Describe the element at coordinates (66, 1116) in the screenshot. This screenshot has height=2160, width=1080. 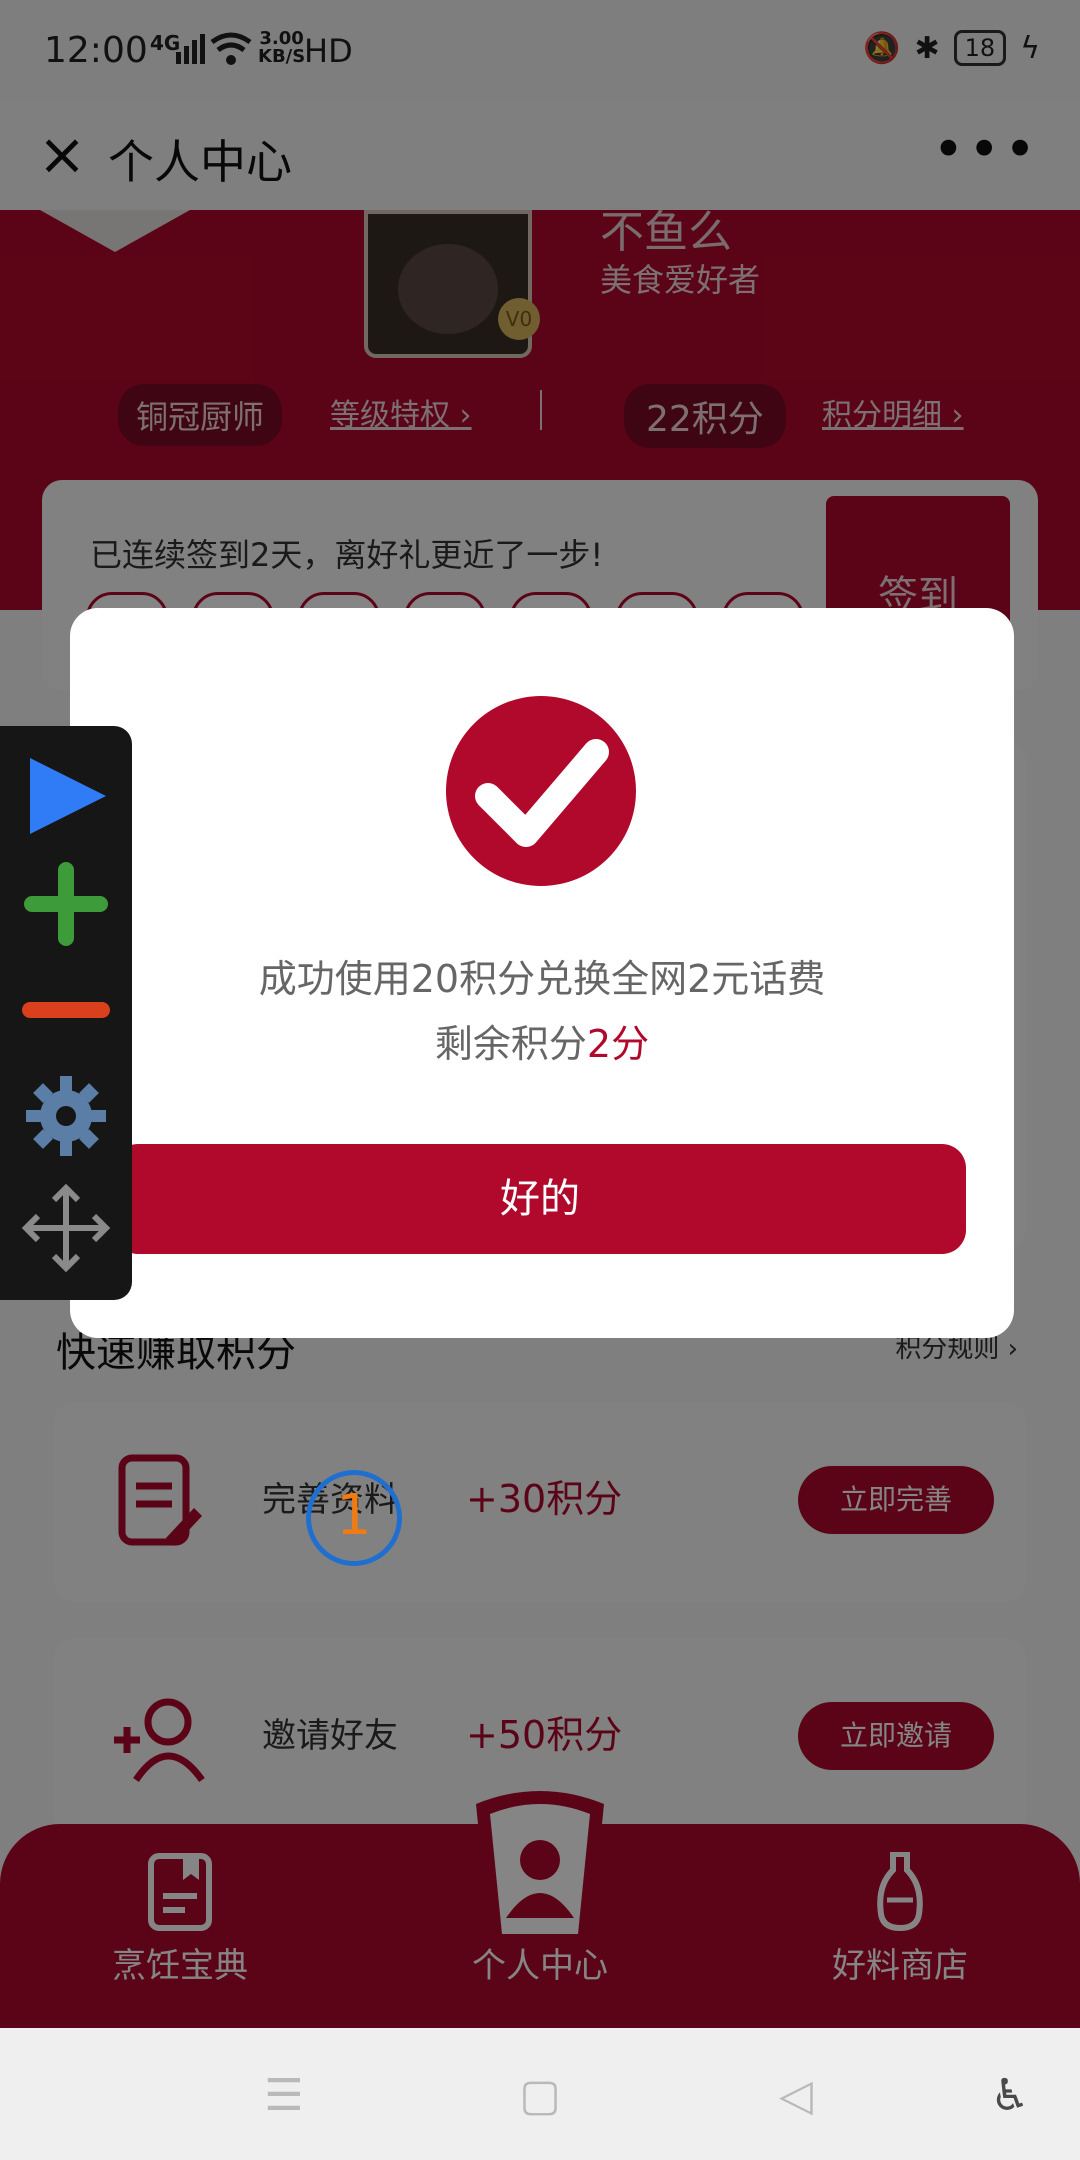
I see `gear-icon` at that location.